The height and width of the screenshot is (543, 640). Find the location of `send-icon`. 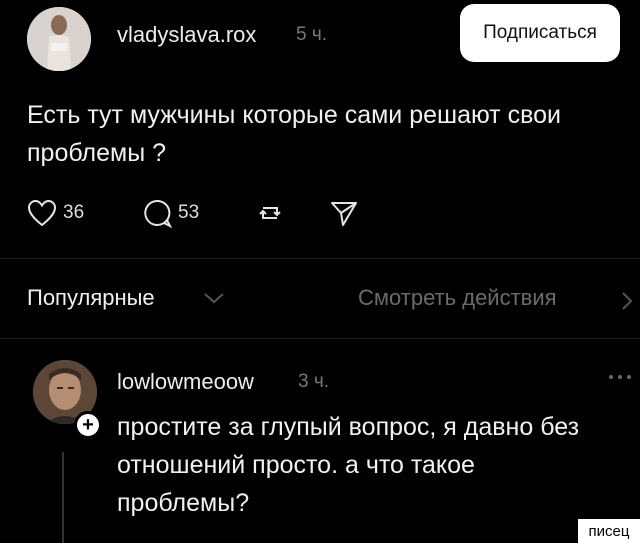

send-icon is located at coordinates (344, 214).